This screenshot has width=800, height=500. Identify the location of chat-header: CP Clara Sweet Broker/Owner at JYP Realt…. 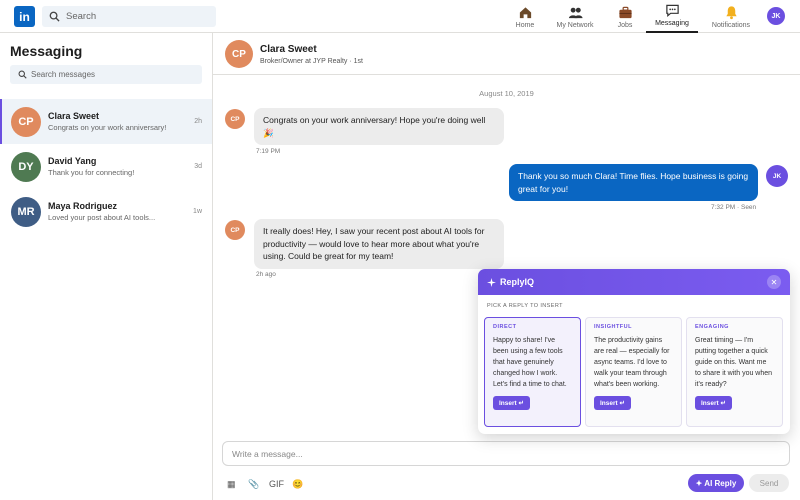
(506, 54).